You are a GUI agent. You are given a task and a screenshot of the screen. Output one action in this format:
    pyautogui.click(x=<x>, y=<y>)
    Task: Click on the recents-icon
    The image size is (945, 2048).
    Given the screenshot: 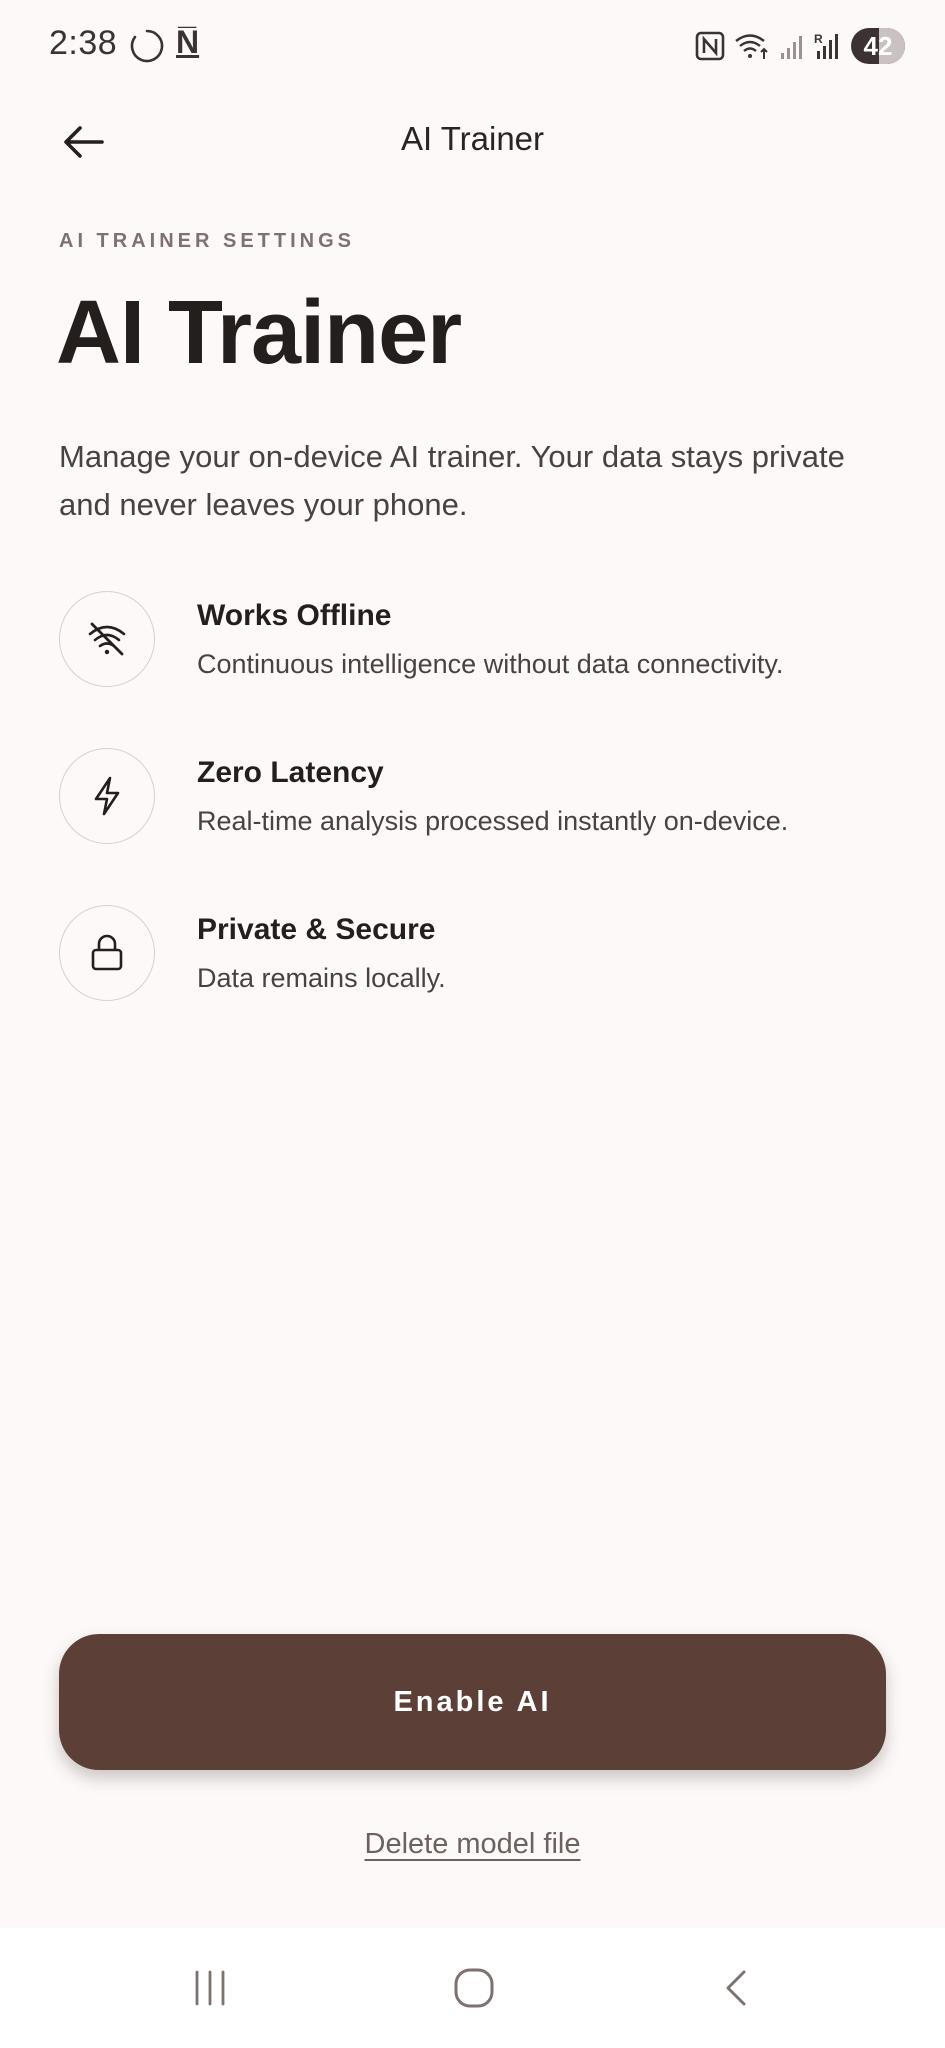 What is the action you would take?
    pyautogui.click(x=210, y=1988)
    